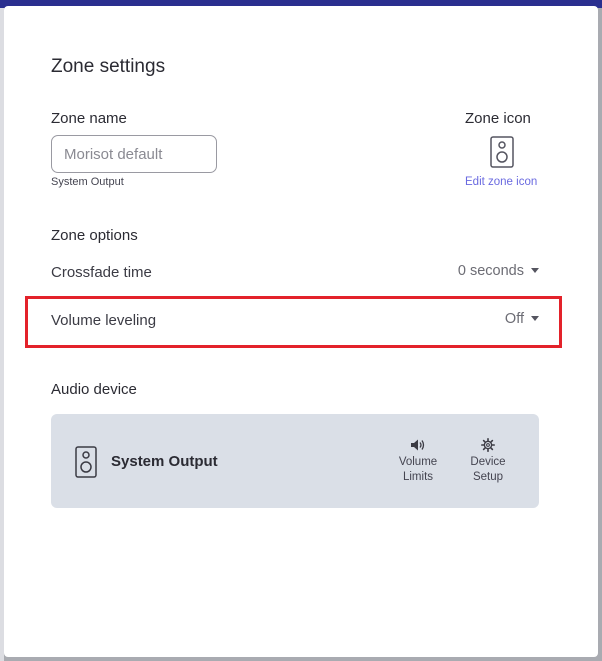 Image resolution: width=602 pixels, height=661 pixels. Describe the element at coordinates (514, 319) in the screenshot. I see `volume-leveling-value: Off` at that location.